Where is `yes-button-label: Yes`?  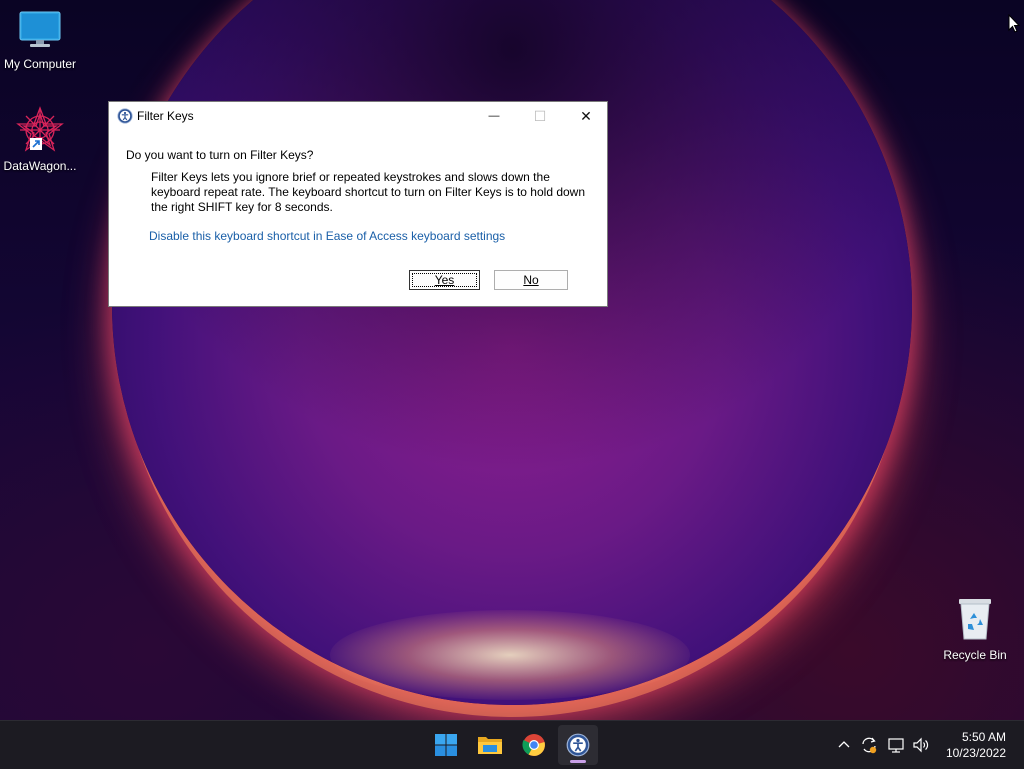 yes-button-label: Yes is located at coordinates (444, 280).